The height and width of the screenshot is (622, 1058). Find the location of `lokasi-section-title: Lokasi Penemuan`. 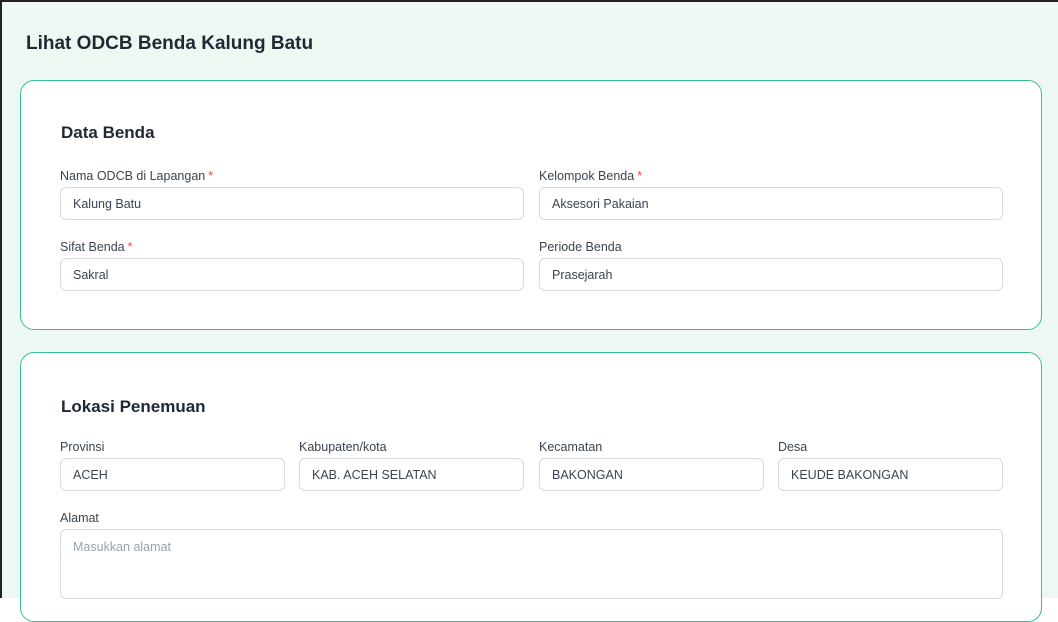

lokasi-section-title: Lokasi Penemuan is located at coordinates (133, 406).